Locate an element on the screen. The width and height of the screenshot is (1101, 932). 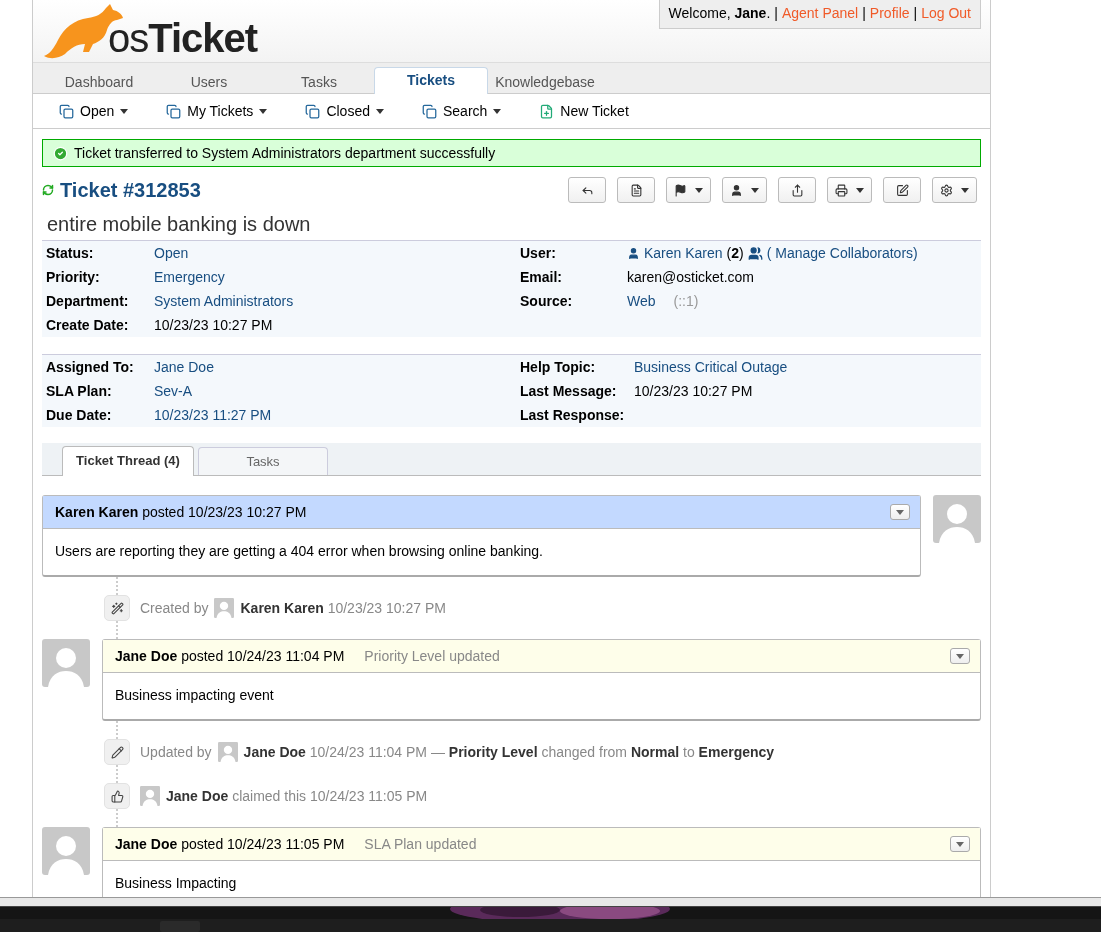
entry-header: Karen Karen posted 10/23/23 10:27 PM is located at coordinates (181, 512).